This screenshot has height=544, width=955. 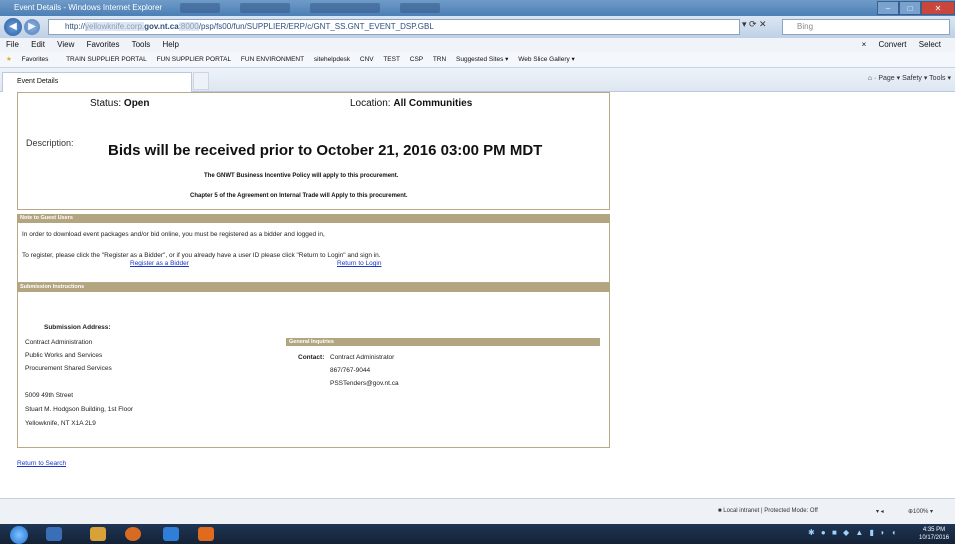 What do you see at coordinates (805, 26) in the screenshot?
I see `search-placeholder: Bing` at bounding box center [805, 26].